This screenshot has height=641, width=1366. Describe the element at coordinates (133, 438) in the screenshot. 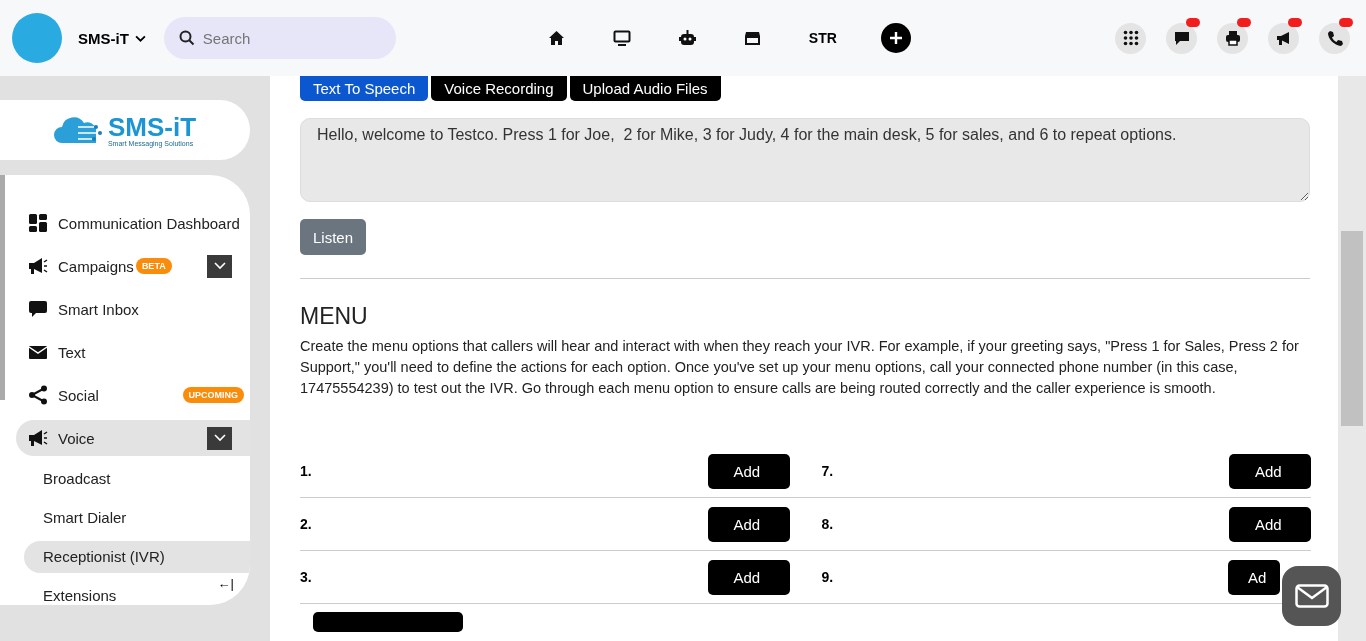

I see `sidebar-item: Voice` at that location.